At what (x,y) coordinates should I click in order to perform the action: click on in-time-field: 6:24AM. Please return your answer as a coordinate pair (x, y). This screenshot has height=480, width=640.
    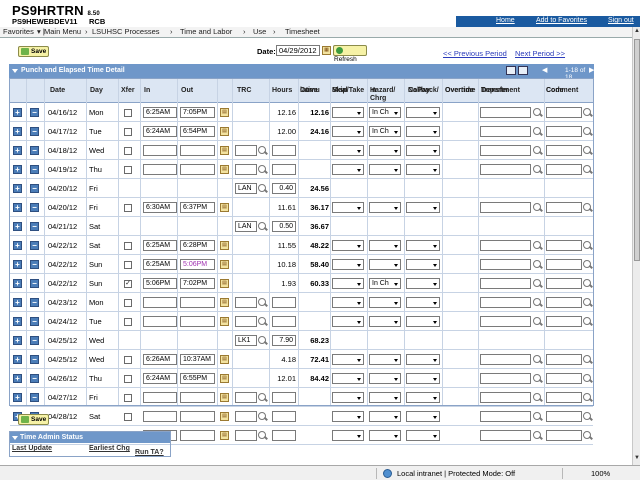
    Looking at the image, I should click on (160, 131).